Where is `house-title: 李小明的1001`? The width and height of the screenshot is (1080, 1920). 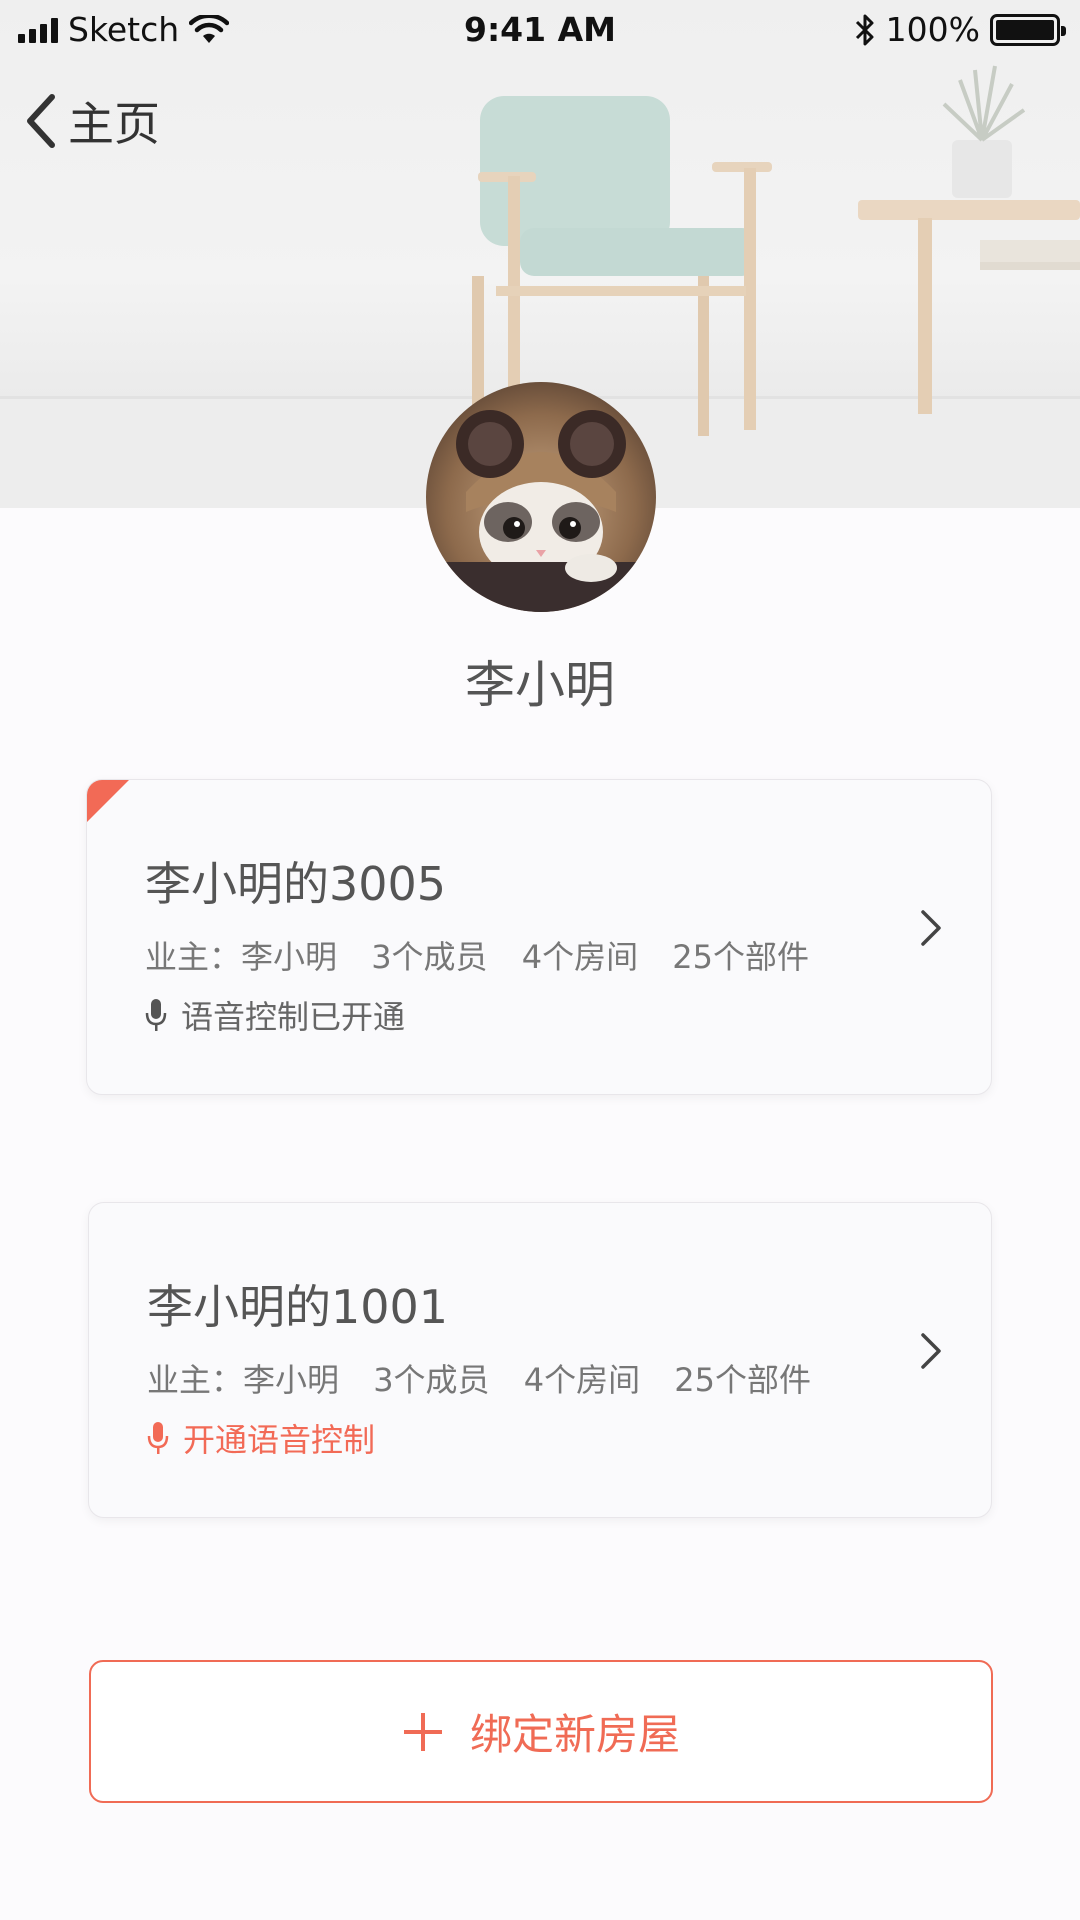 house-title: 李小明的1001 is located at coordinates (298, 1307).